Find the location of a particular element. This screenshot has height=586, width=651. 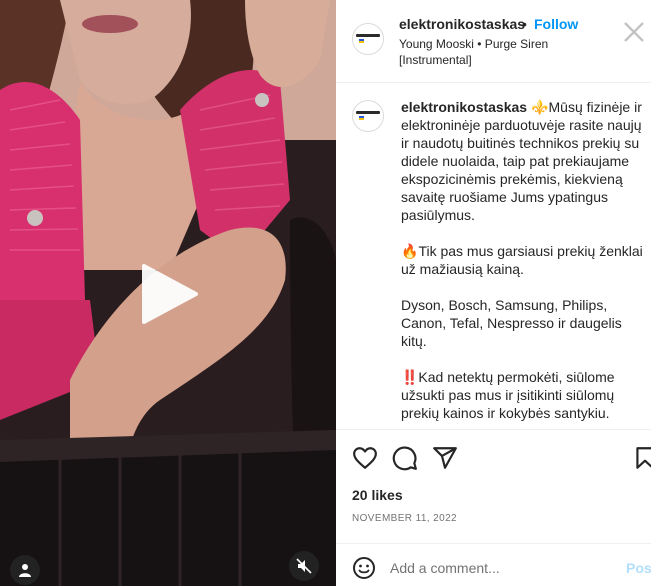

bookmark-icon is located at coordinates (641, 458).